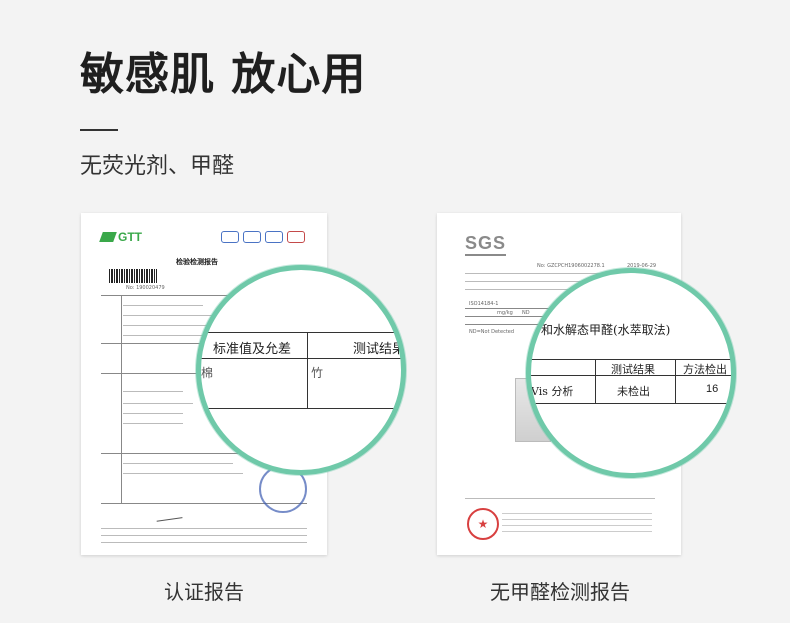 This screenshot has width=790, height=623. I want to click on sgs-unit: mg/kg, so click(505, 313).